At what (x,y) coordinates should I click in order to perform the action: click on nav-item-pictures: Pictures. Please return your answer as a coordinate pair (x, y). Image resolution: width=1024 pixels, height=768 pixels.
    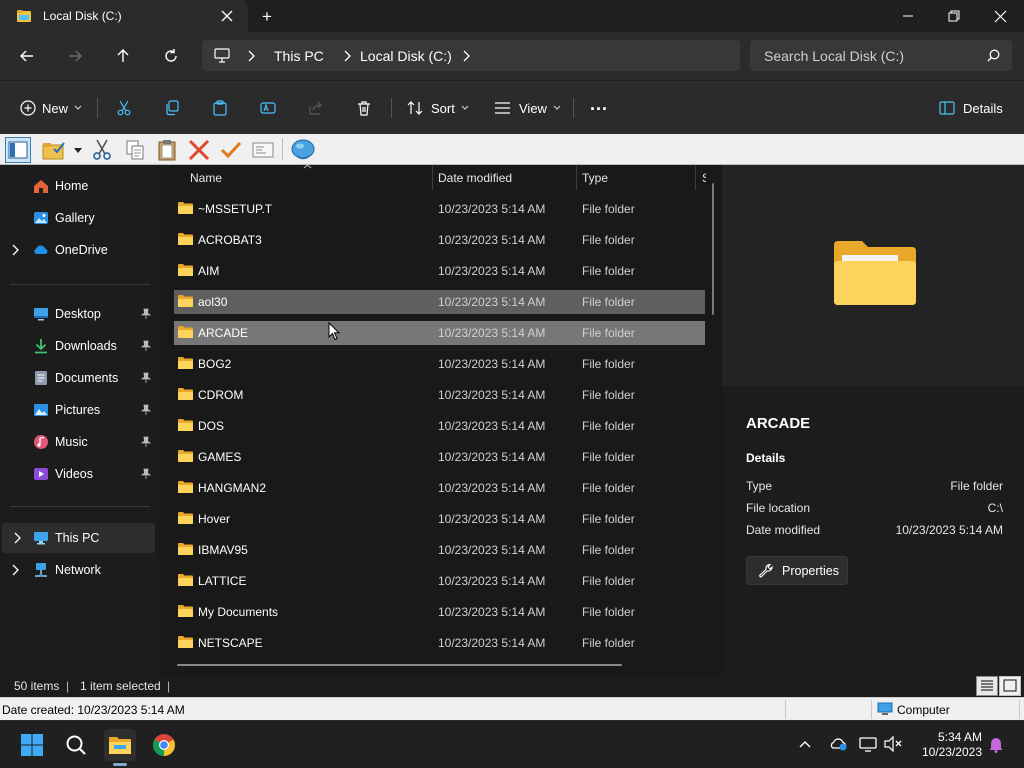
    Looking at the image, I should click on (77, 410).